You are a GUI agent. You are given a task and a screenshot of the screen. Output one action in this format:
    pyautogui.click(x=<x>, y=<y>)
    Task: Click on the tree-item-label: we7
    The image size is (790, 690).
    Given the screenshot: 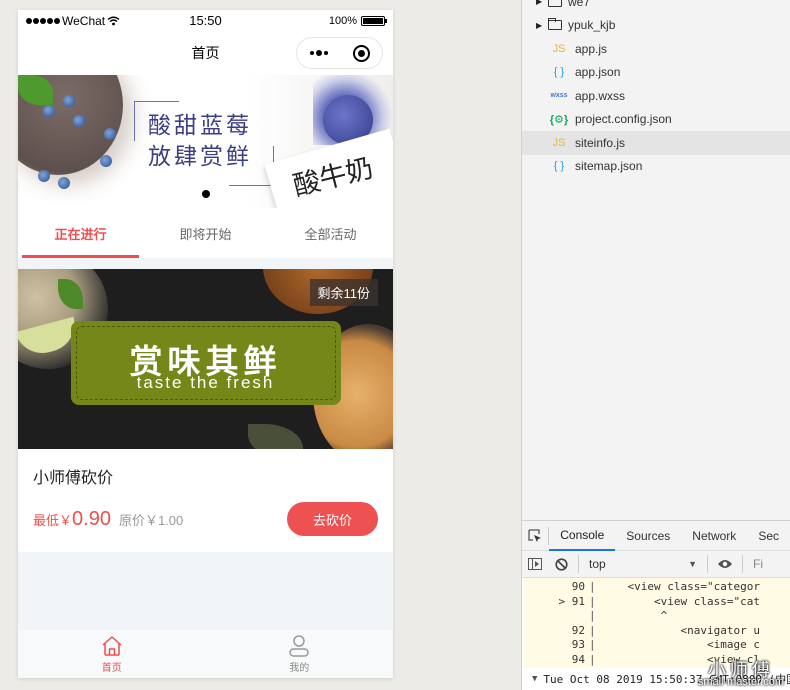 What is the action you would take?
    pyautogui.click(x=579, y=4)
    